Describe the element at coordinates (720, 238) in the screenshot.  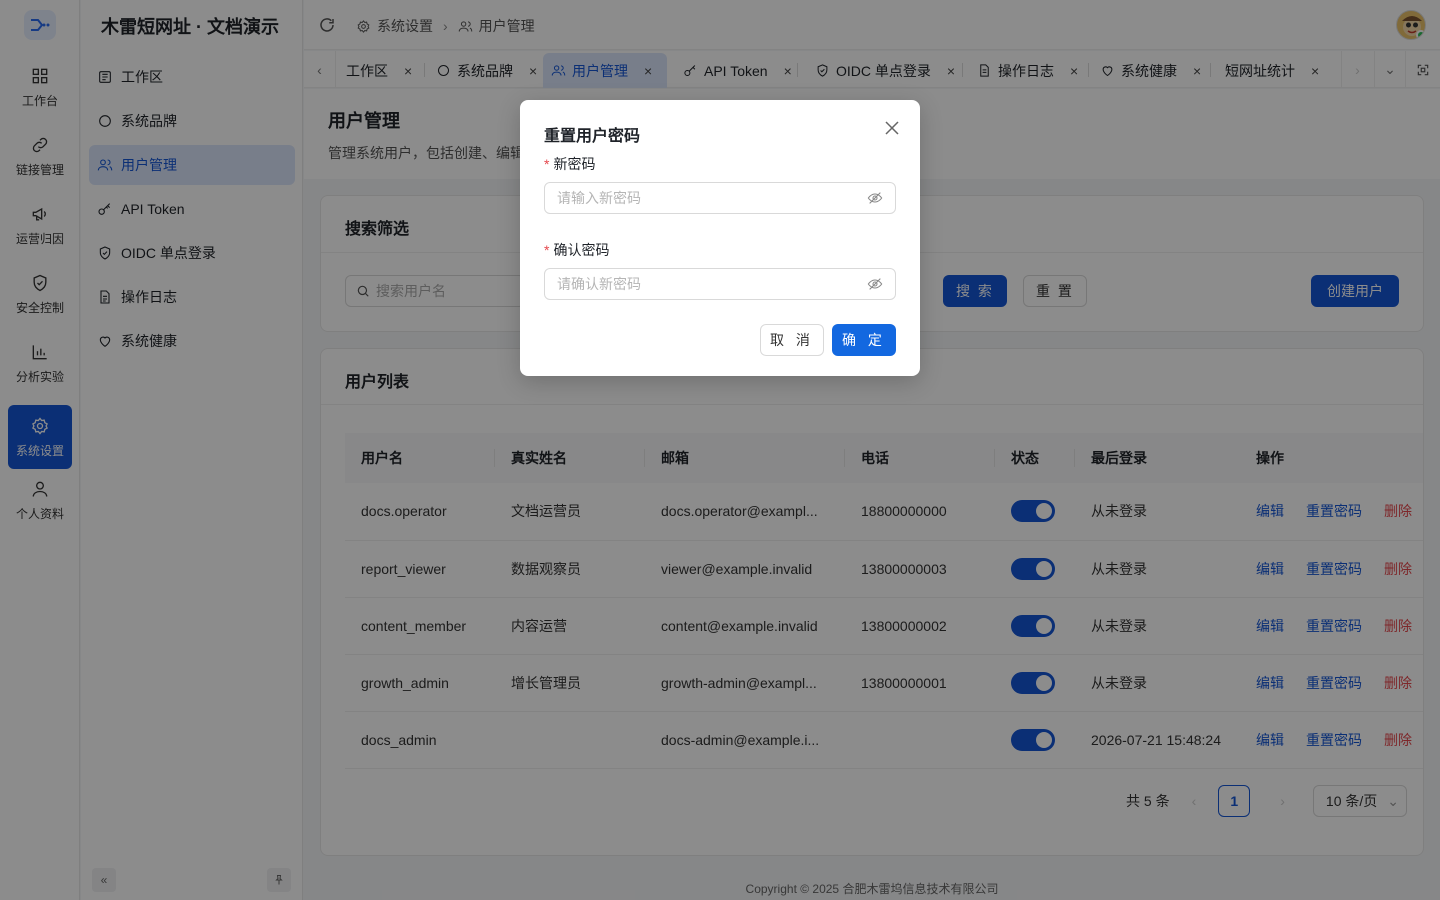
I see `reset-password-dialog: 重置用户密码 * 新密码 * 确认密码 取 消 确 定` at that location.